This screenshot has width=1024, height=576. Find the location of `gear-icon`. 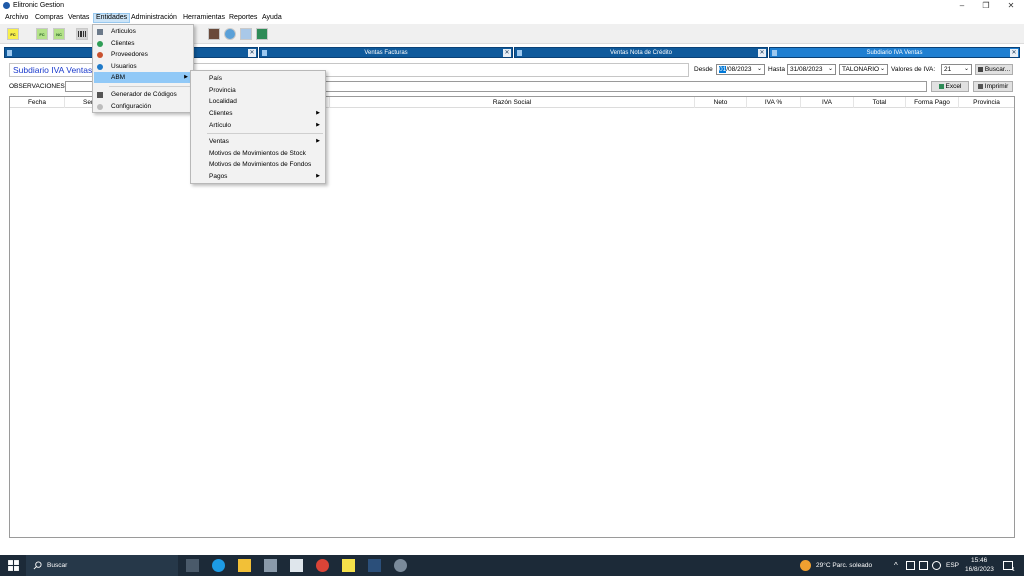

gear-icon is located at coordinates (100, 107).